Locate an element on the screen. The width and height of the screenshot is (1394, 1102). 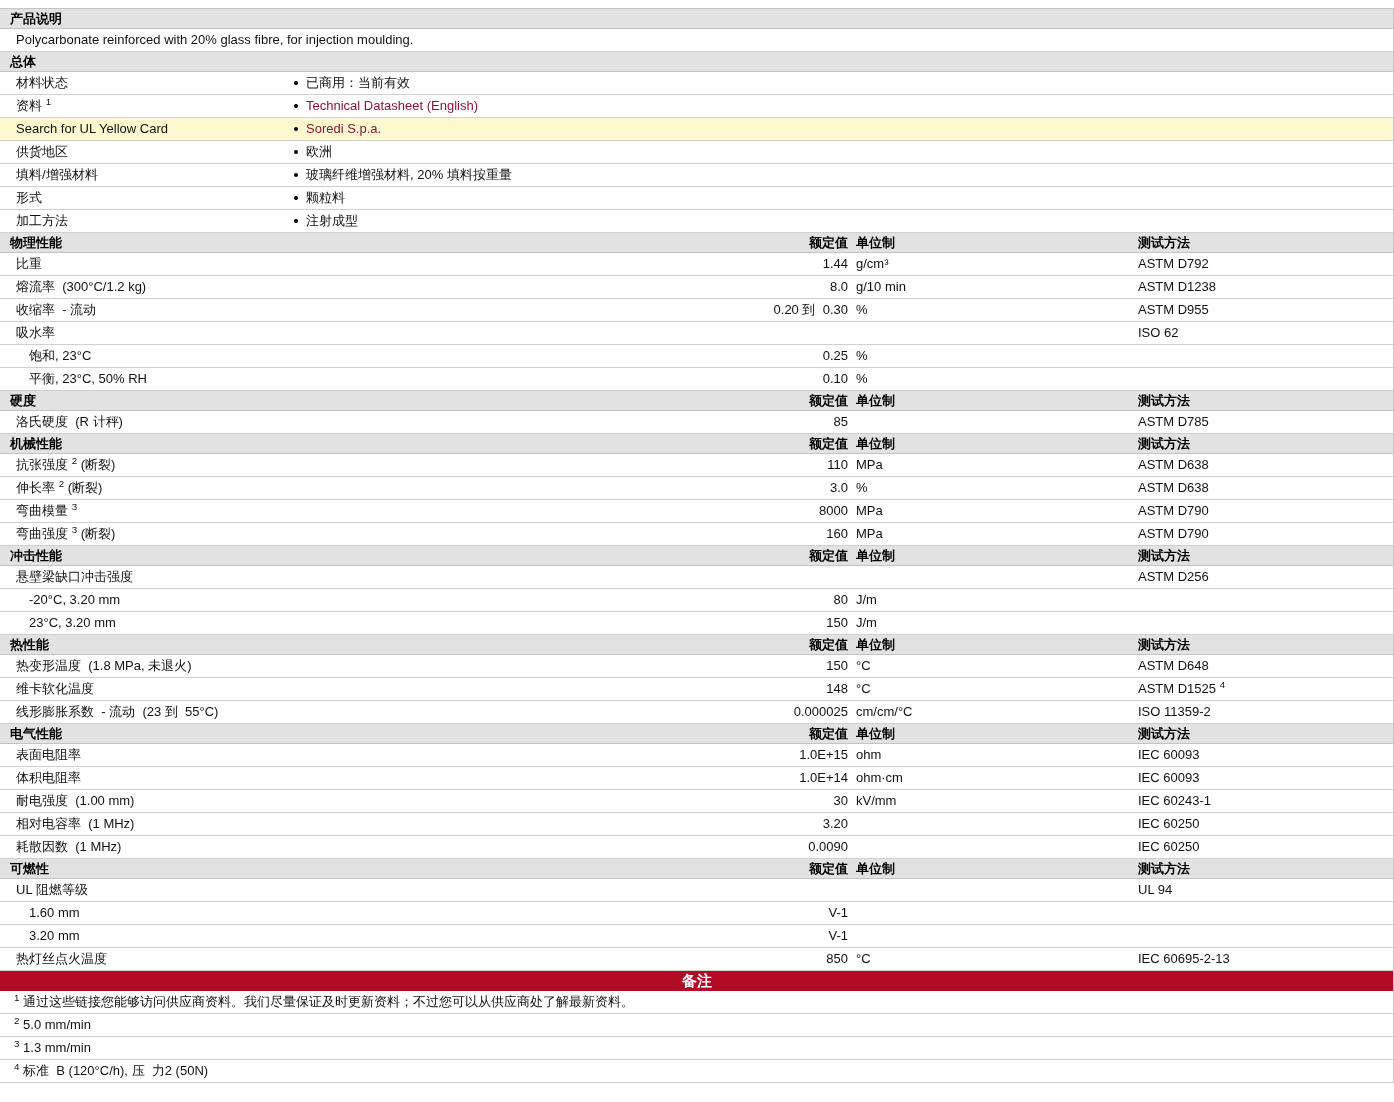
property-label: 收缩率 - 流动 is located at coordinates (56, 310).